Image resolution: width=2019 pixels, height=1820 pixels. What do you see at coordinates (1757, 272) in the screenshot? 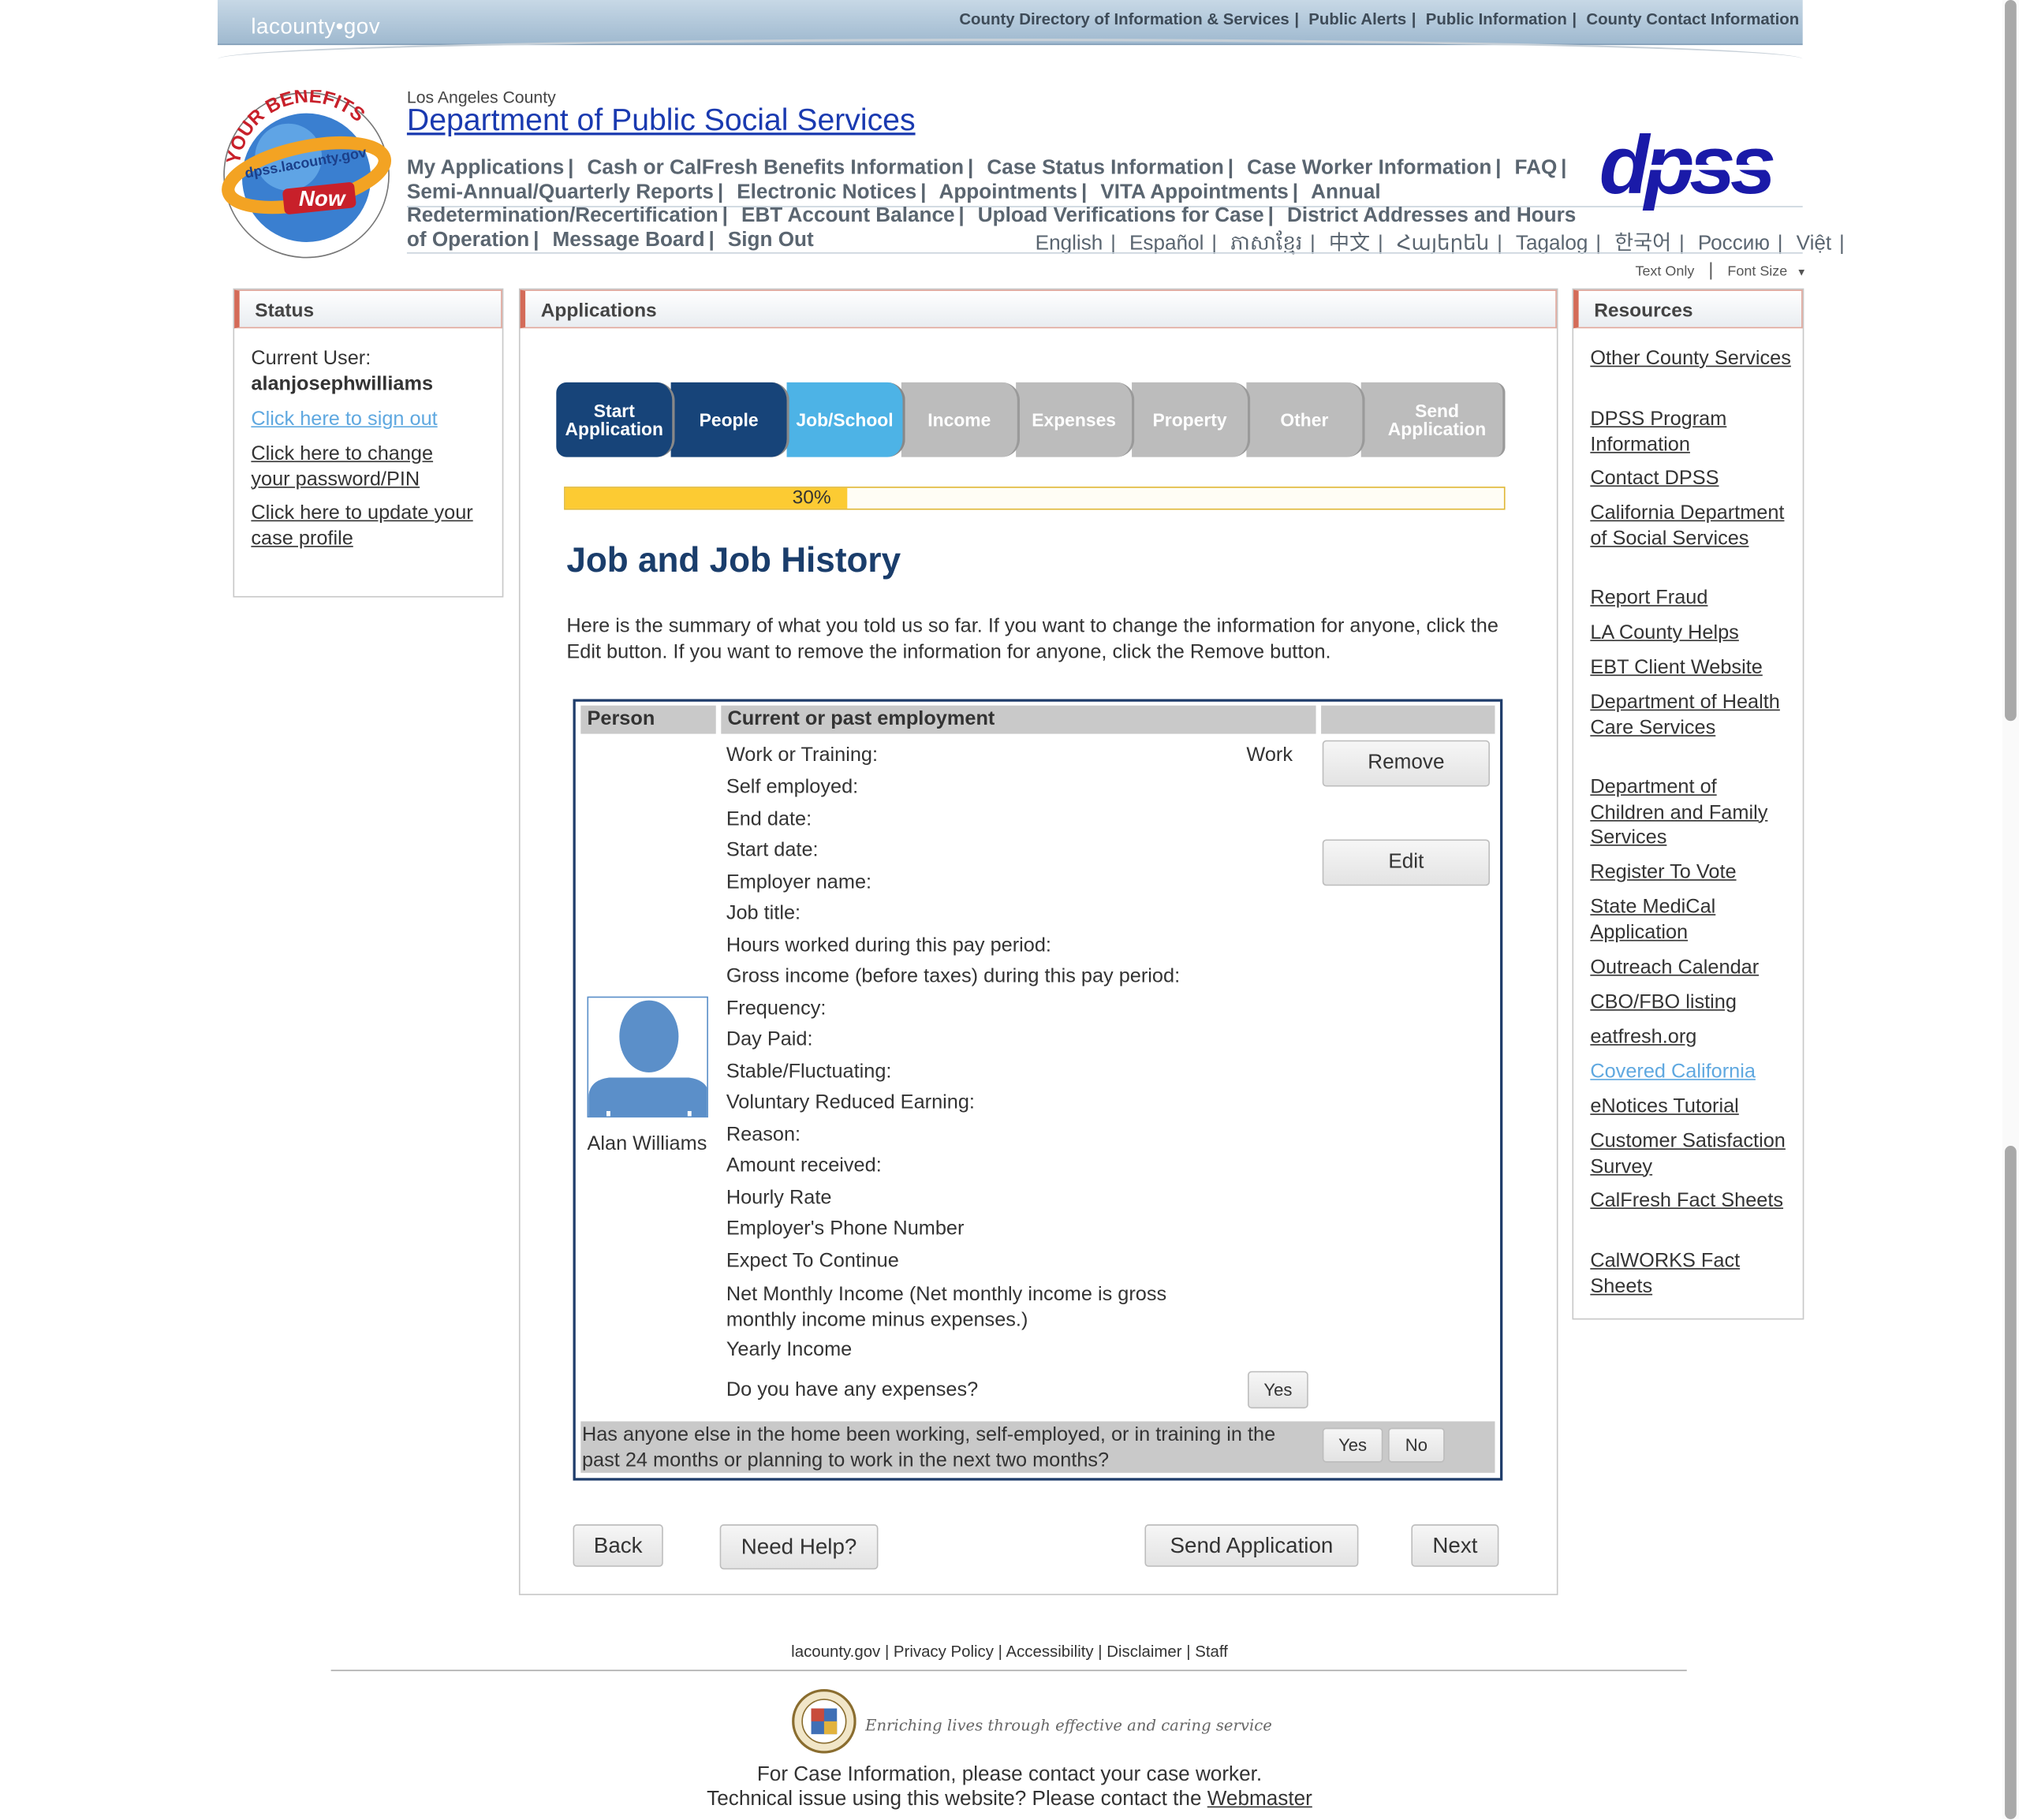
I see `font-size-dropdown: Font Size` at bounding box center [1757, 272].